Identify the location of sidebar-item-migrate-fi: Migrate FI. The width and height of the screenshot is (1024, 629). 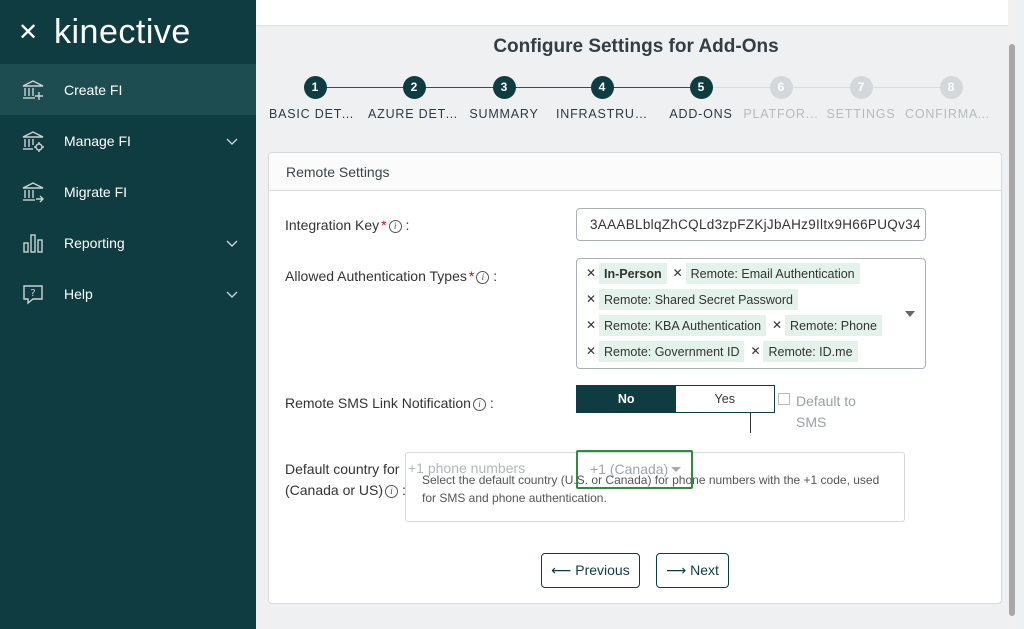
(128, 191).